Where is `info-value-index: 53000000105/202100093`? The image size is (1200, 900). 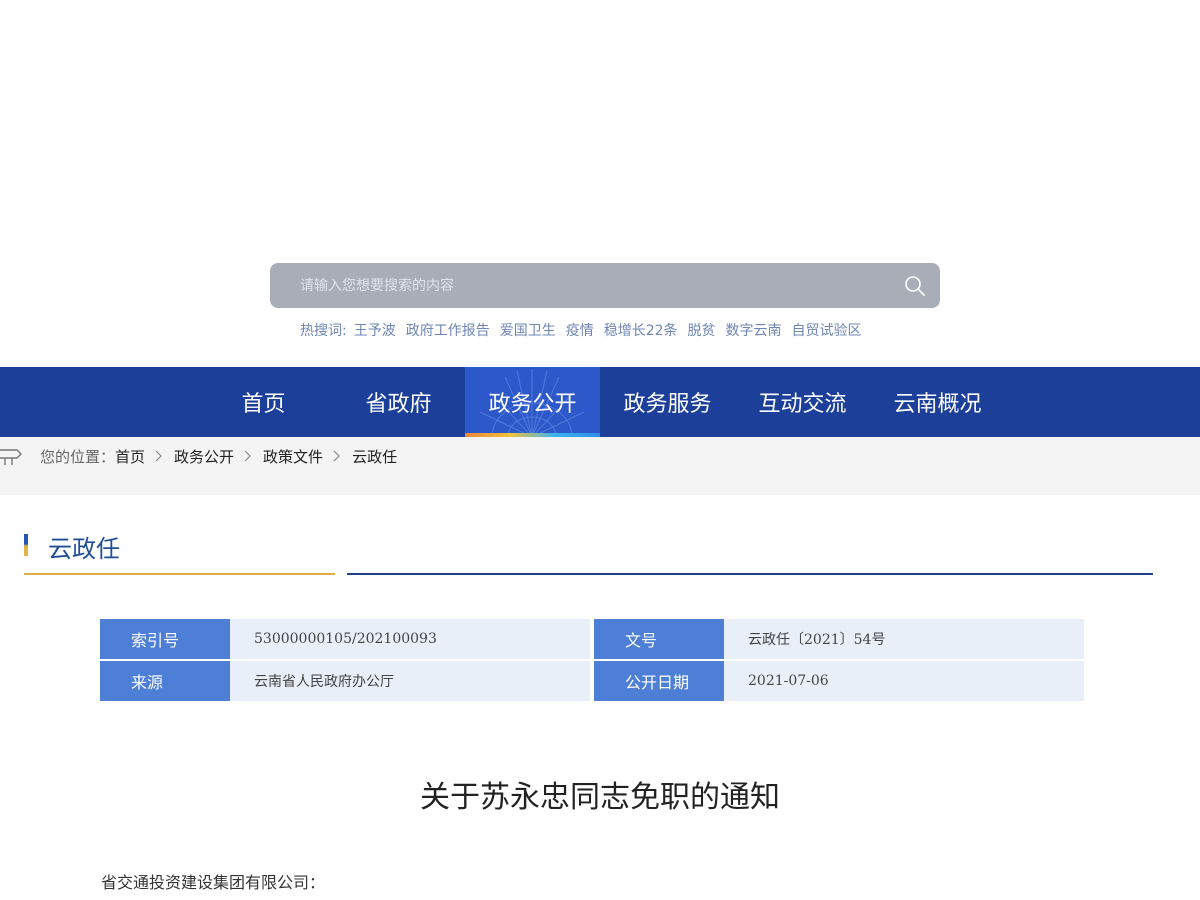
info-value-index: 53000000105/202100093 is located at coordinates (410, 639).